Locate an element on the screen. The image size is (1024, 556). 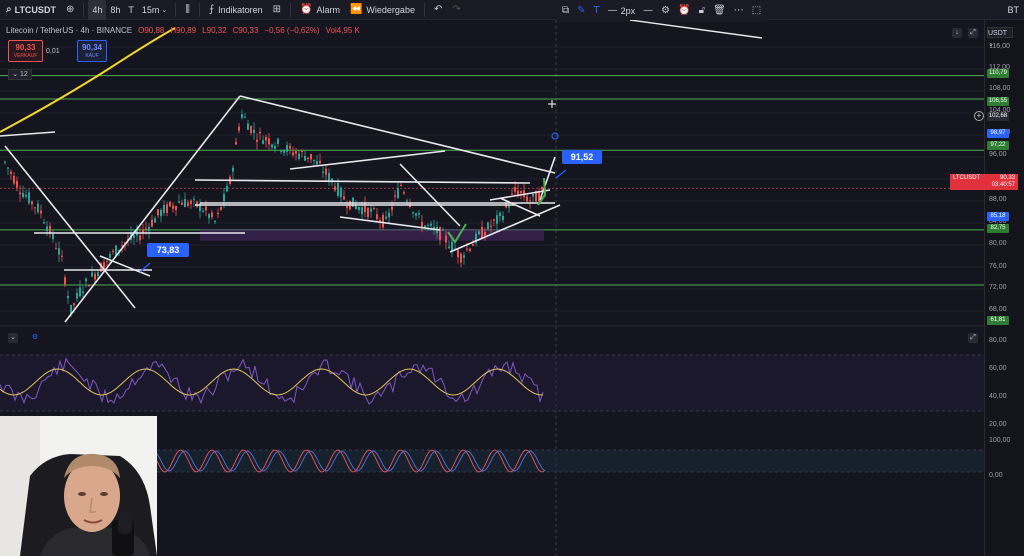
indicators-button: ⨍ Indikatoren is located at coordinates (236, 10).